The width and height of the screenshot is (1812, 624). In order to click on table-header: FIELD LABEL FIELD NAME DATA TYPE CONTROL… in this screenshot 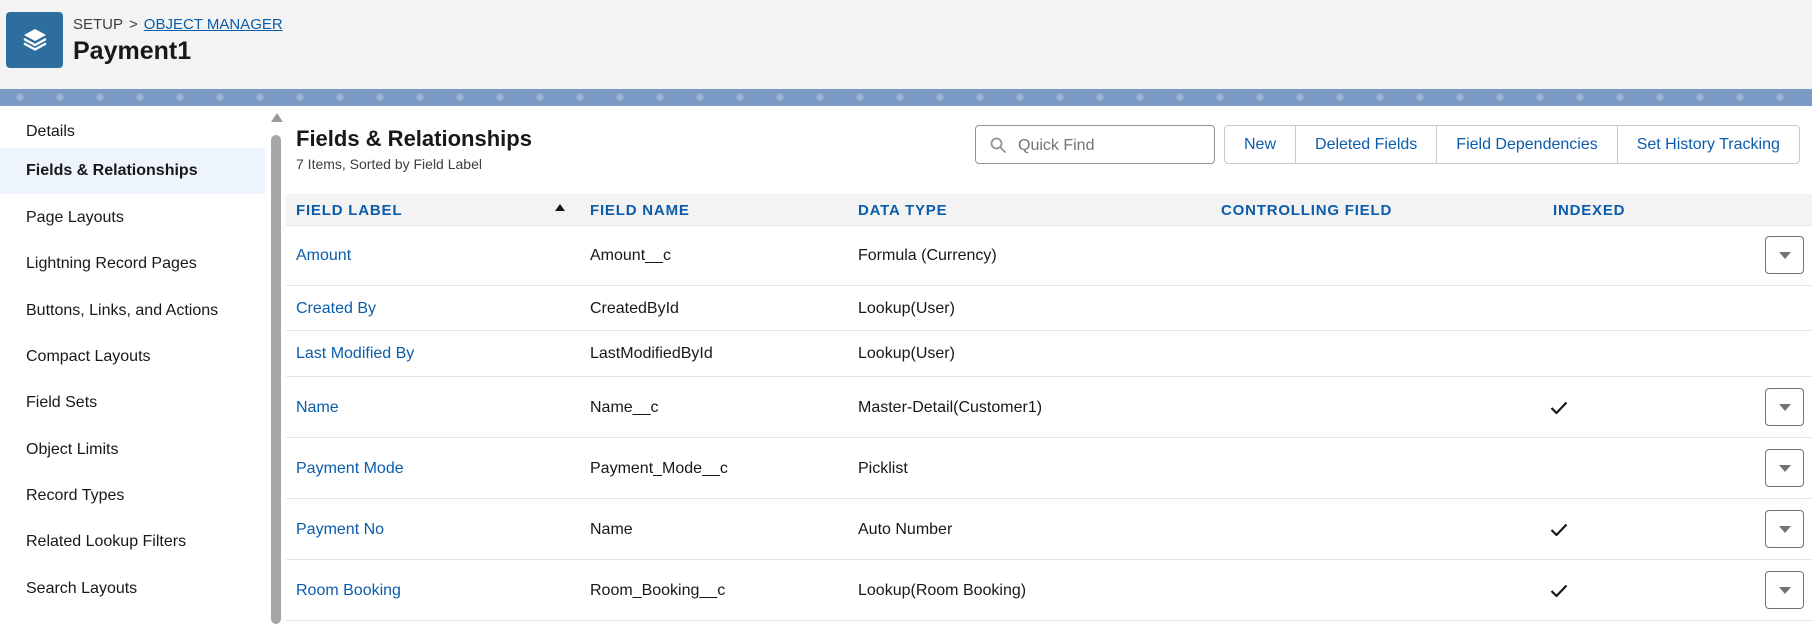, I will do `click(1049, 210)`.